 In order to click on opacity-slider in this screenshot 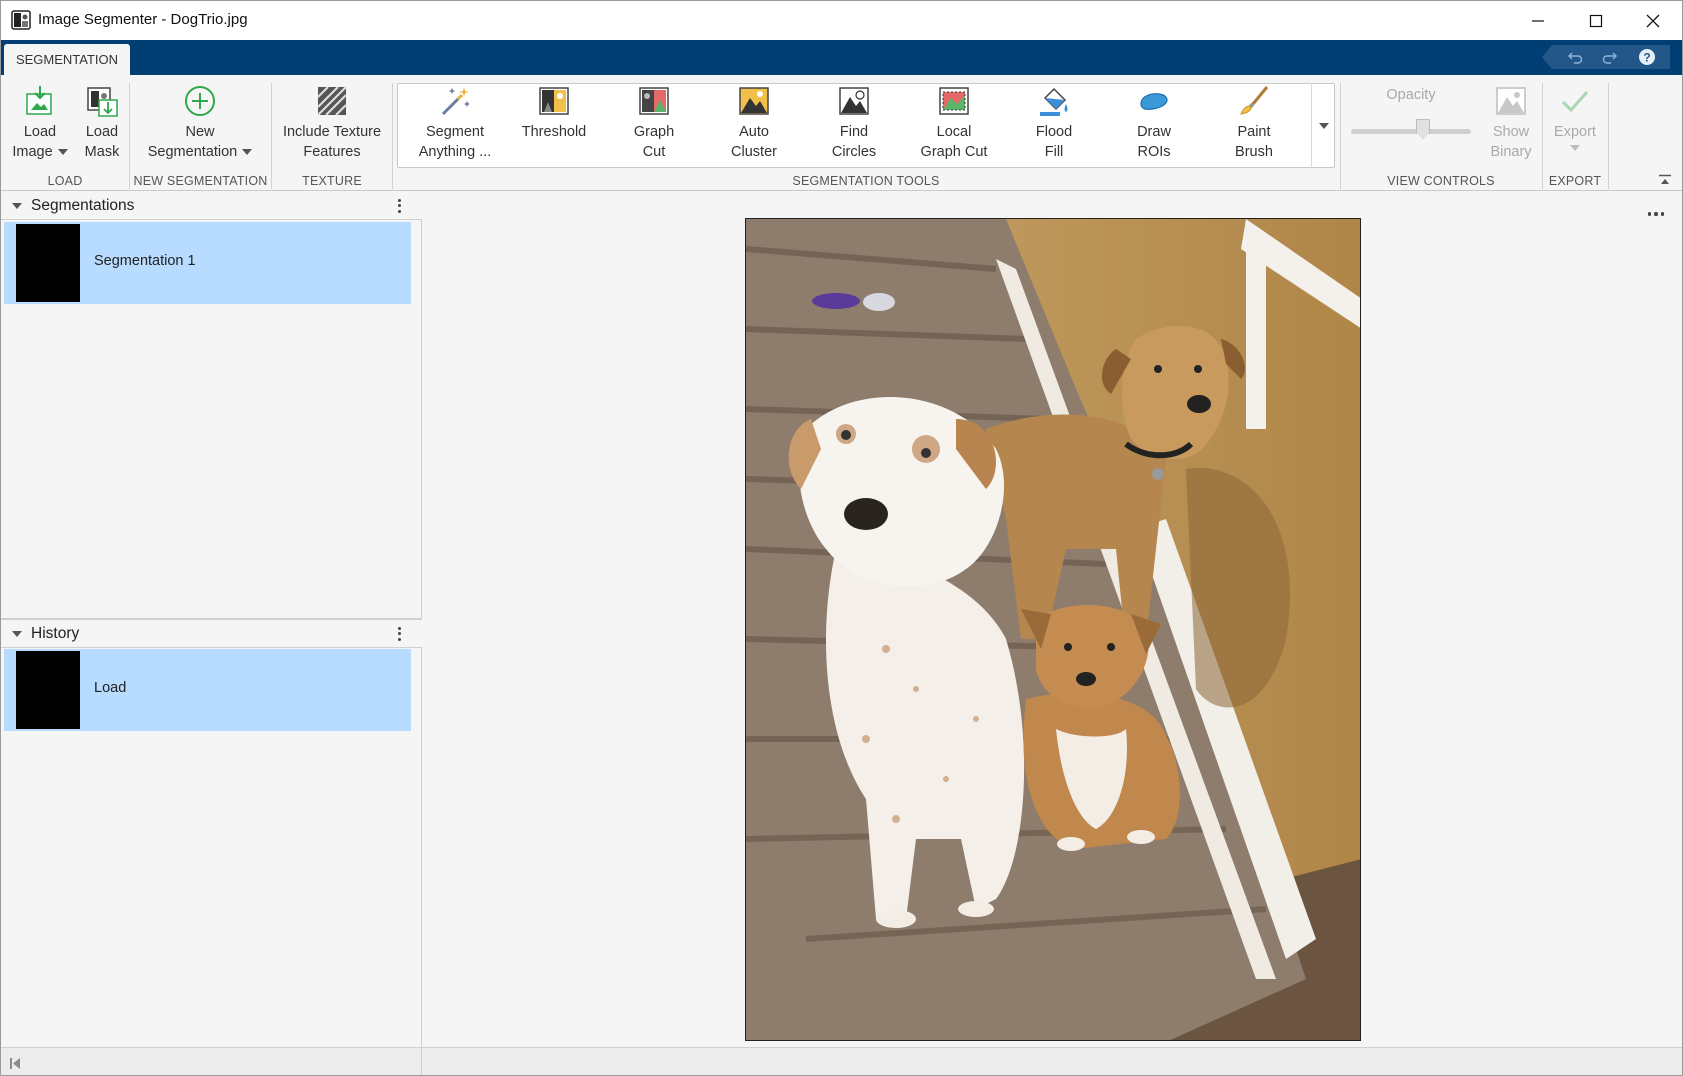, I will do `click(1411, 131)`.